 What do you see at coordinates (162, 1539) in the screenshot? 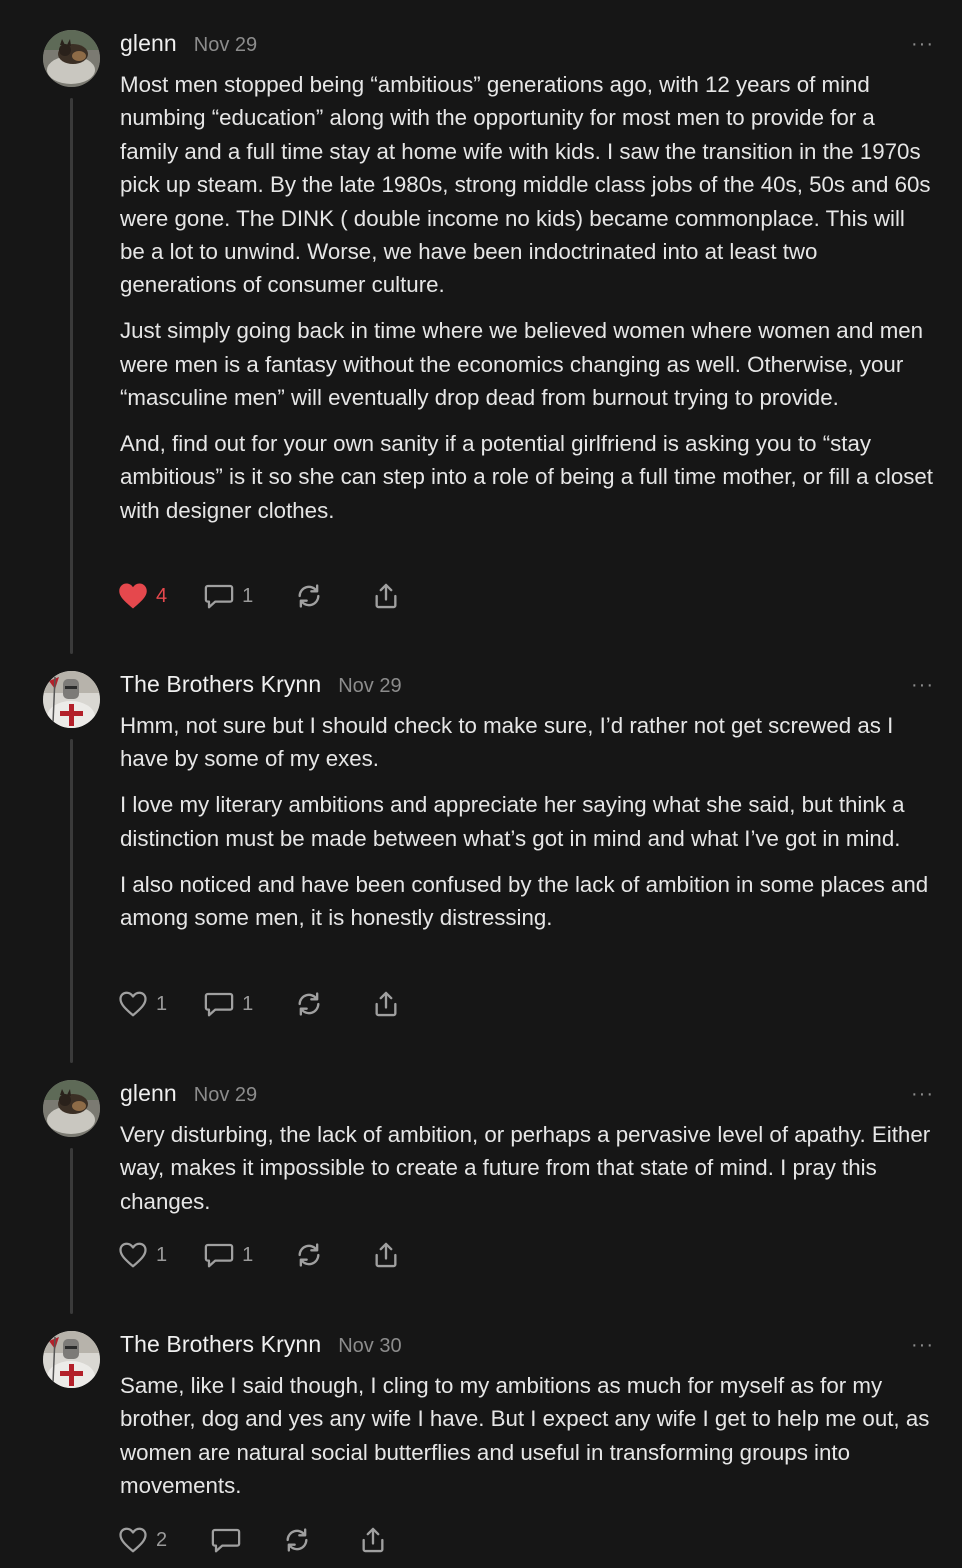
I see `like-count: 2` at bounding box center [162, 1539].